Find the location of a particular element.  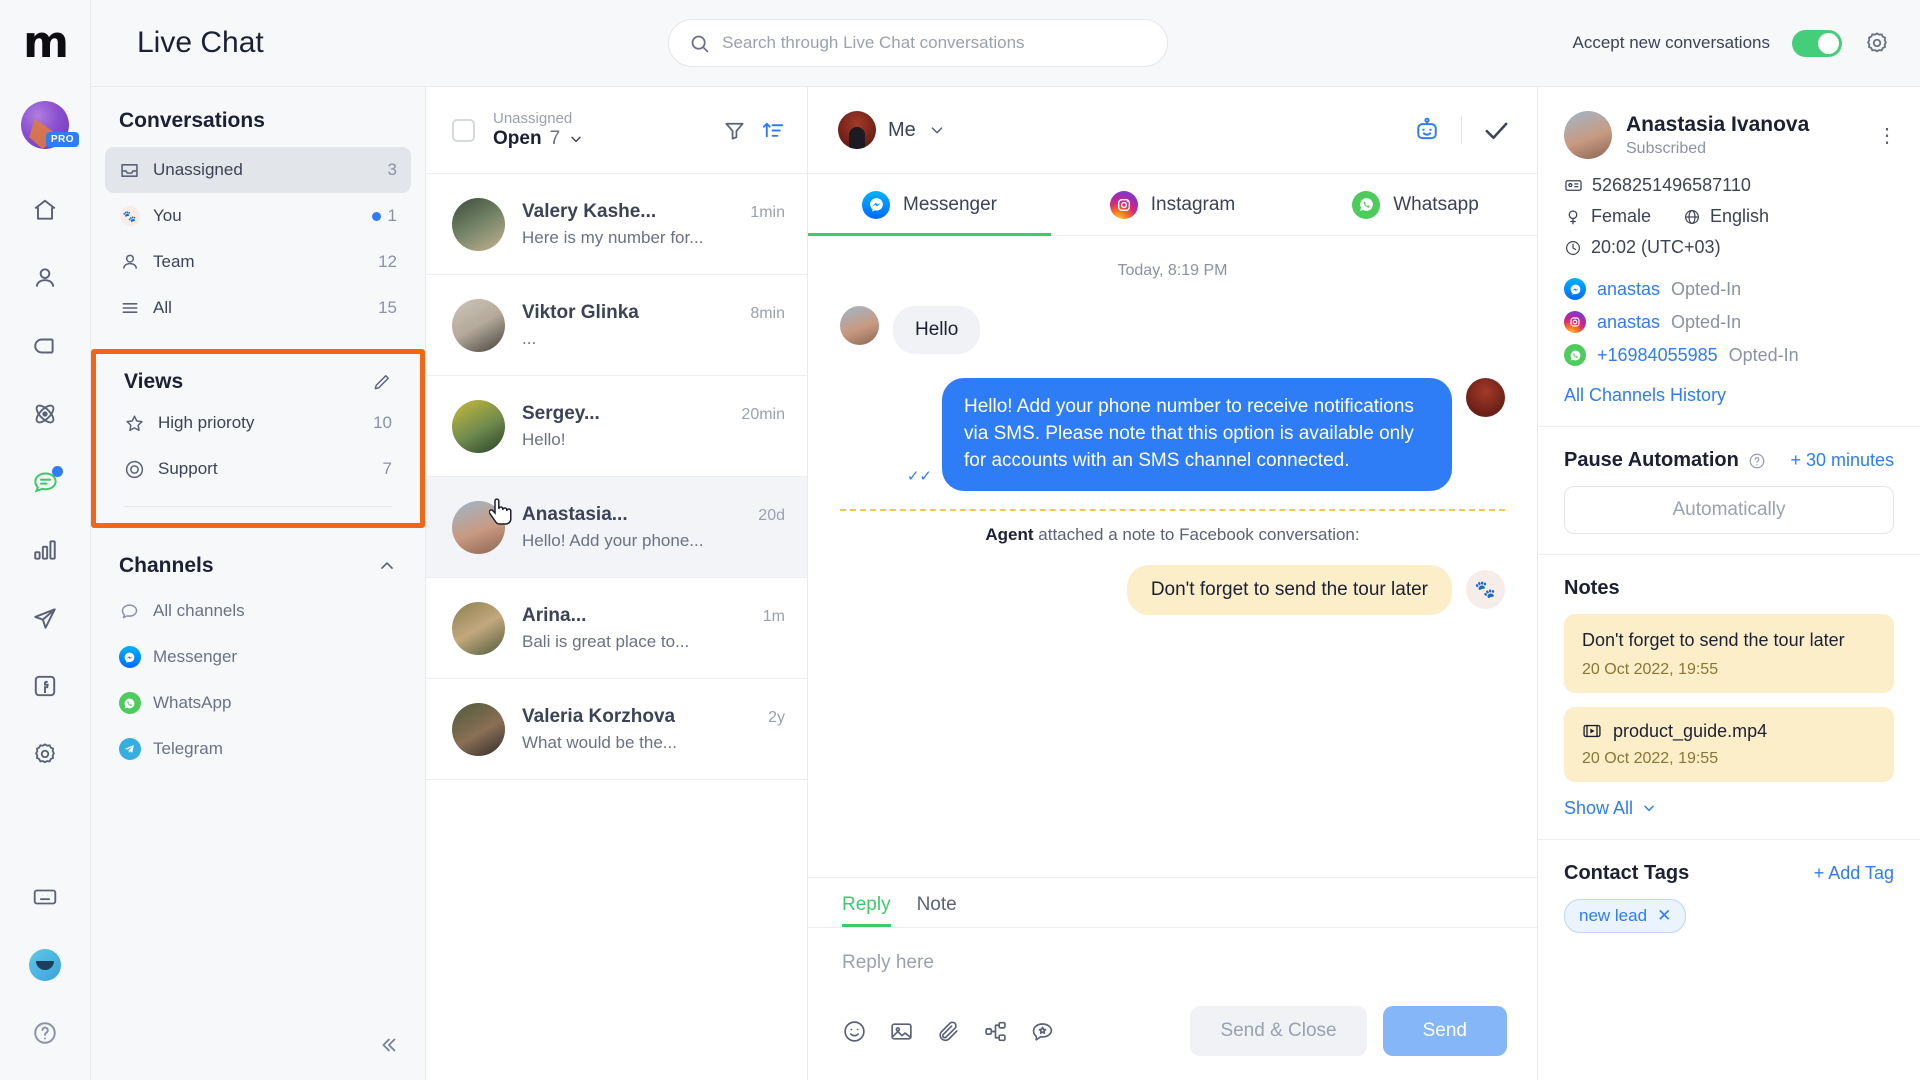

tag-chip: new lead ✕ is located at coordinates (1625, 915).